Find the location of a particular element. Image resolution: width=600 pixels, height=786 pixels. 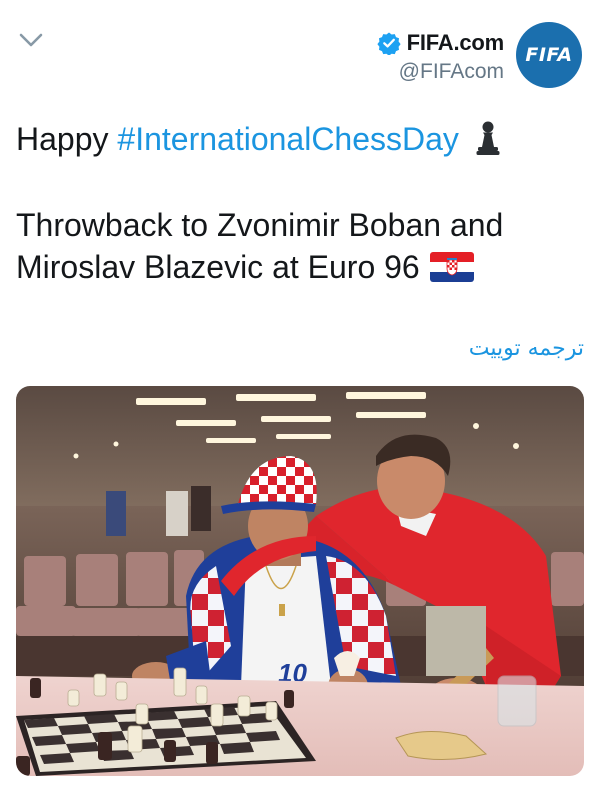

user-handle: @FIFAcom is located at coordinates (440, 72).